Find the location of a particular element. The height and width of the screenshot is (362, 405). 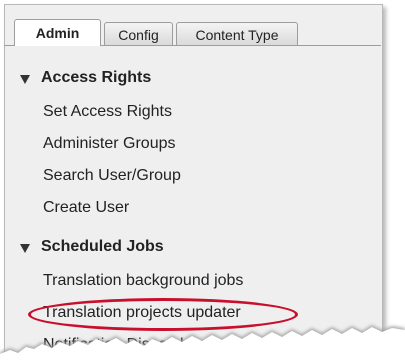

tab-config: Config is located at coordinates (138, 34).